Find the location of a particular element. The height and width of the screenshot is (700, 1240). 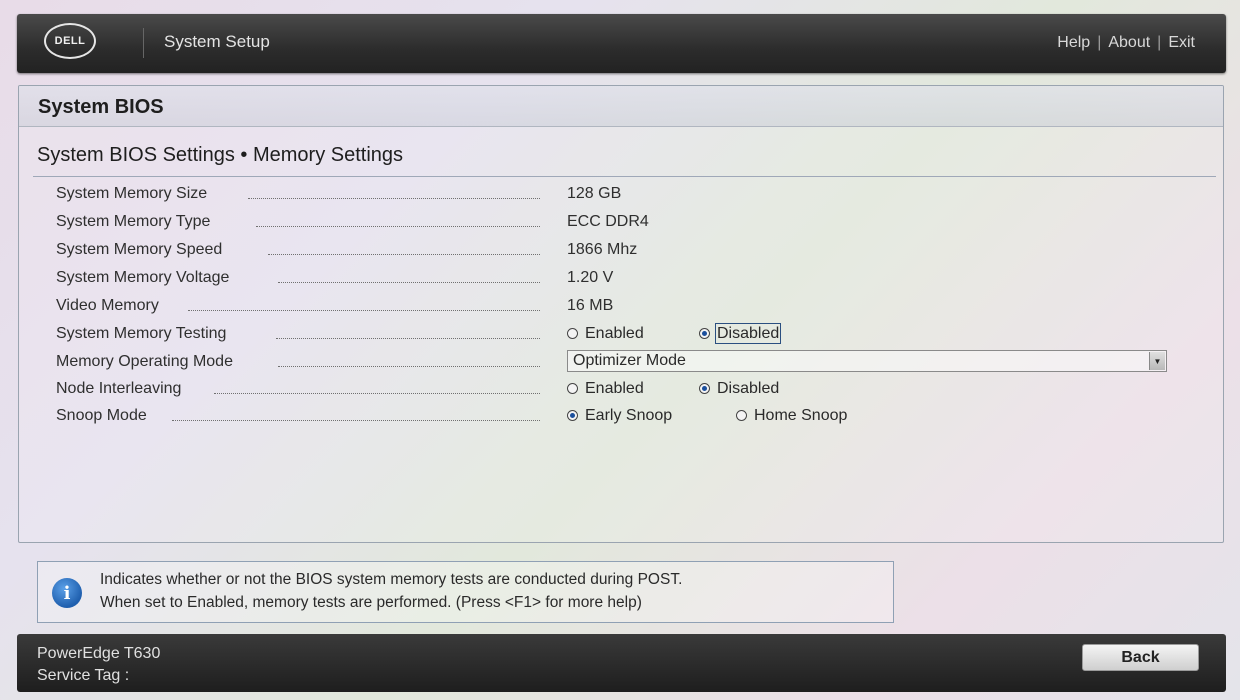

radio-label: Early Snoop is located at coordinates (629, 415).